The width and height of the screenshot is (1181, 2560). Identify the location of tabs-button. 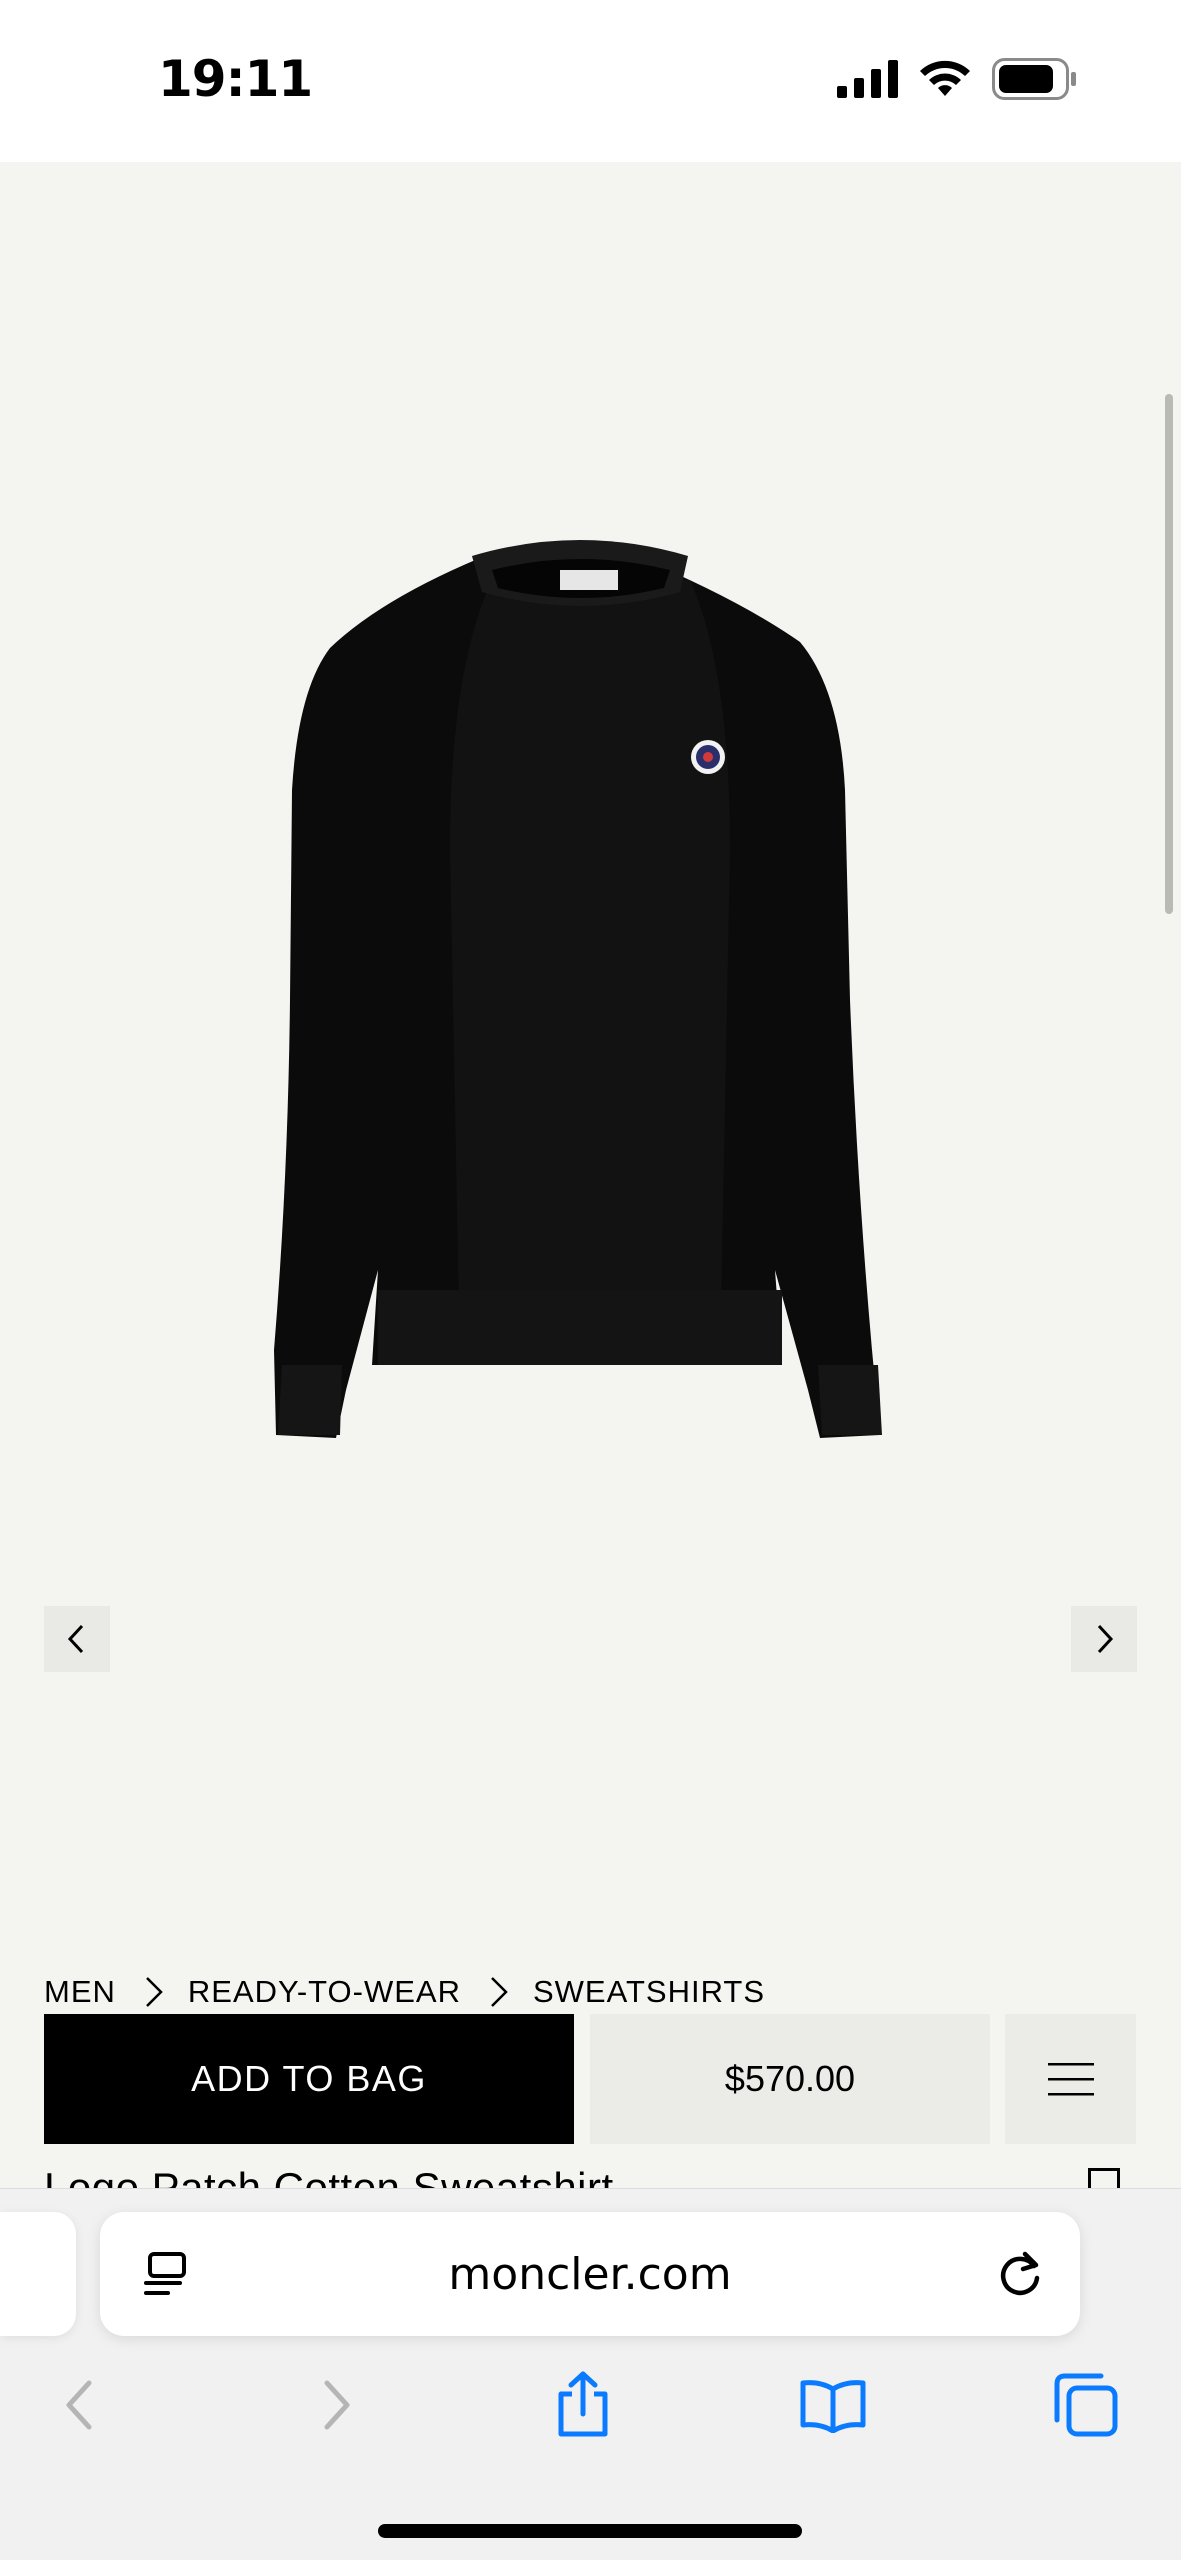
(1086, 2405).